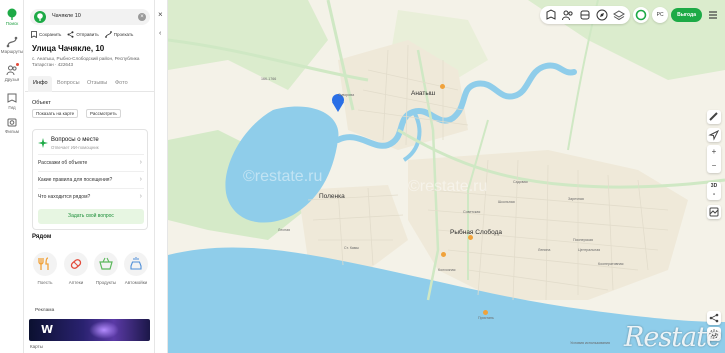 Image resolution: width=725 pixels, height=353 pixels. I want to click on ruler-icon, so click(713, 116).